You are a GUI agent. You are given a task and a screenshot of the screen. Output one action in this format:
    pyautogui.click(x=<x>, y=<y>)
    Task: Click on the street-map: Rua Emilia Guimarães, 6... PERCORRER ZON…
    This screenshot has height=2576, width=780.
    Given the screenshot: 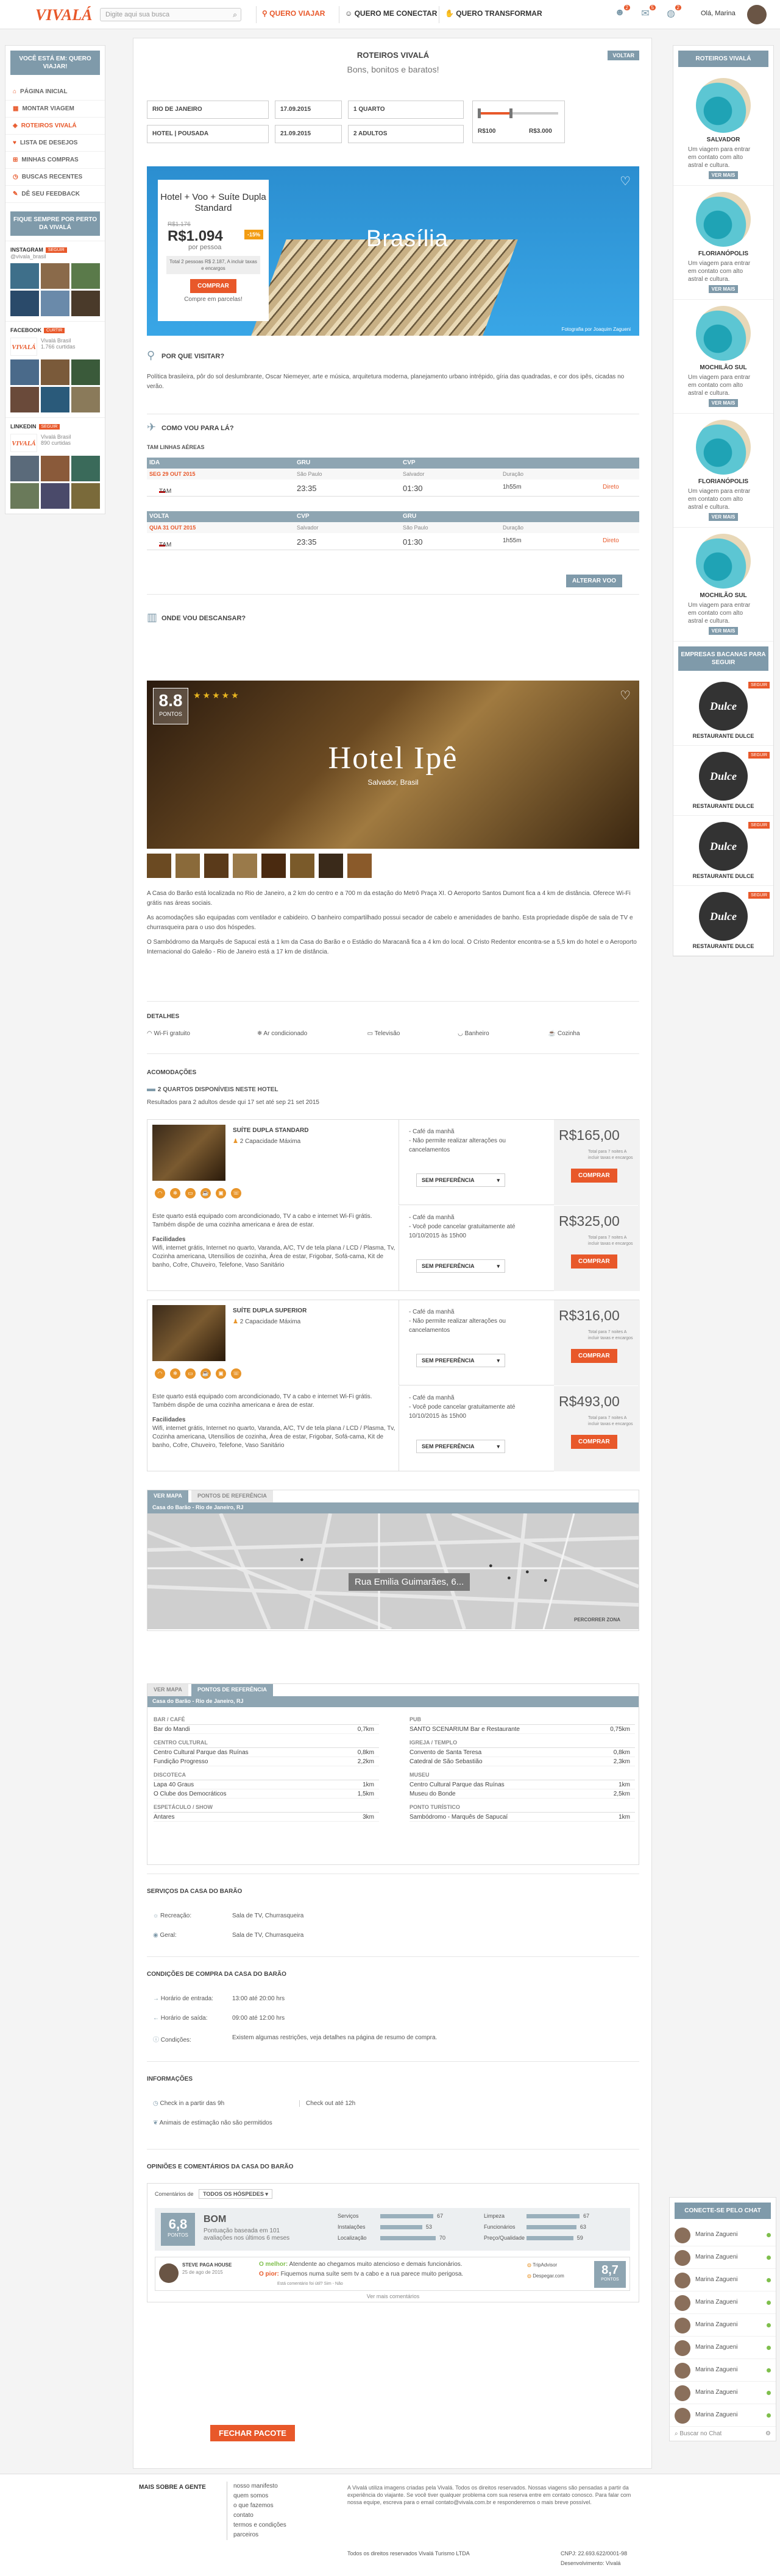 What is the action you would take?
    pyautogui.click(x=393, y=1571)
    